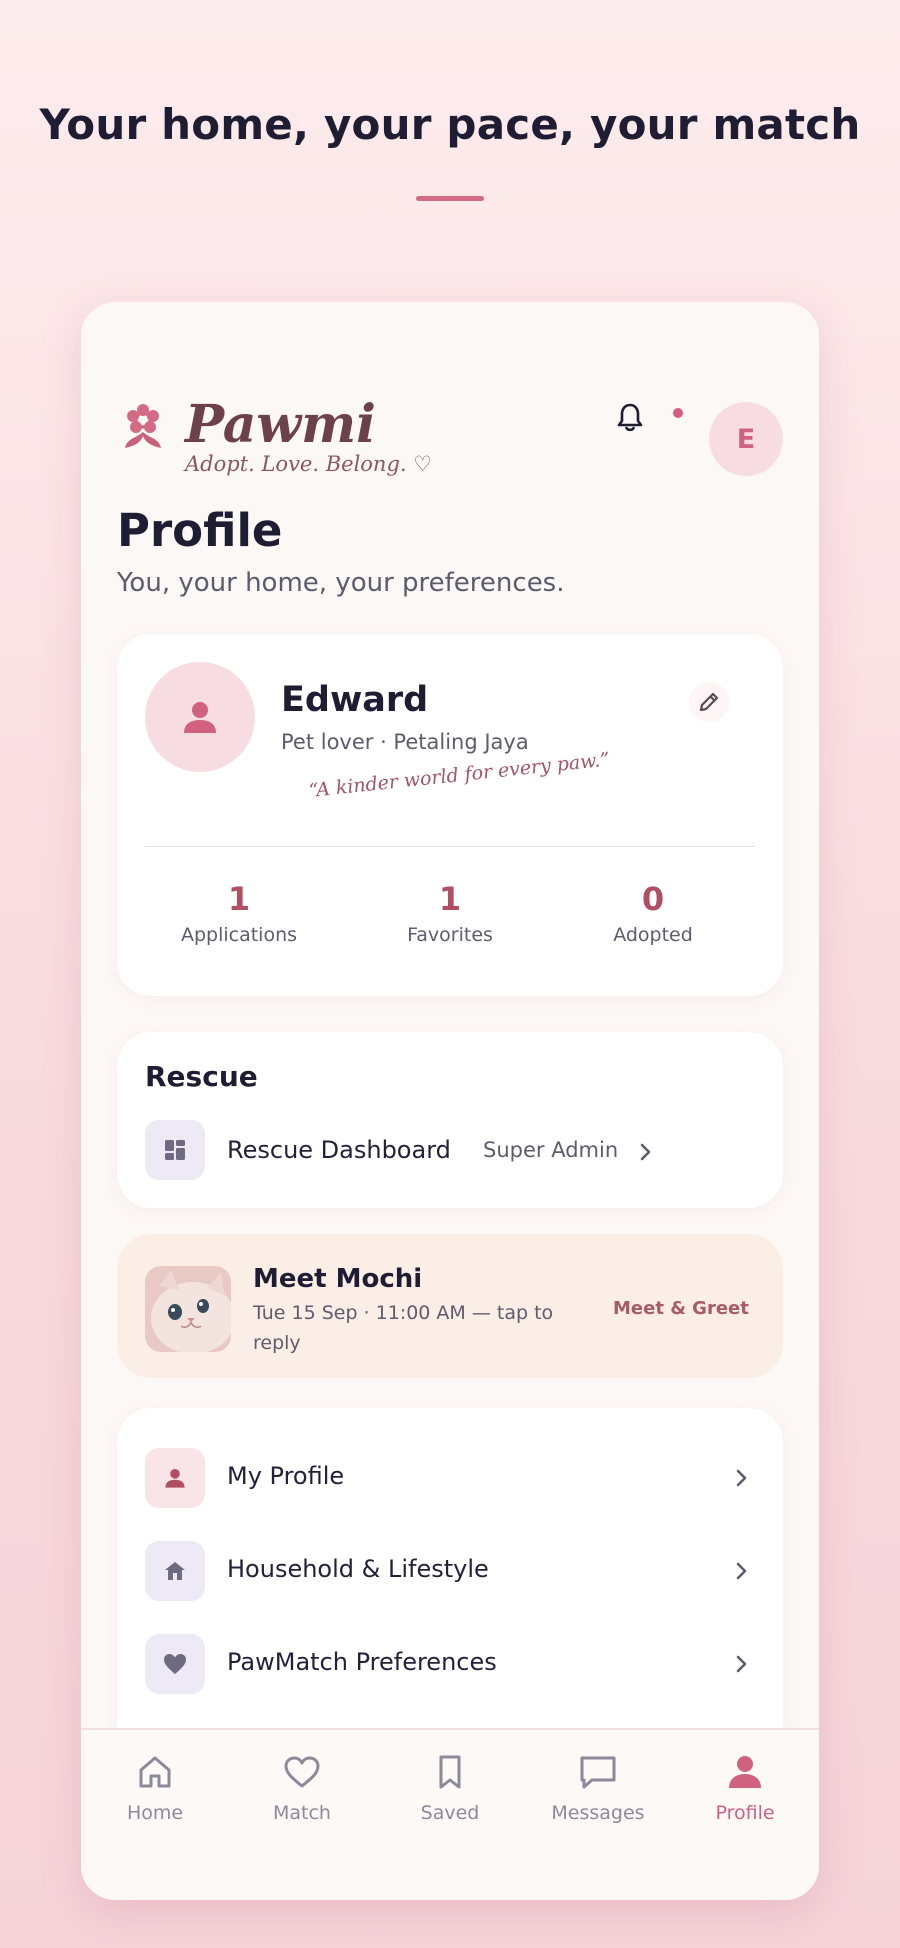 The height and width of the screenshot is (1948, 900). Describe the element at coordinates (302, 1813) in the screenshot. I see `nav-label: Match` at that location.